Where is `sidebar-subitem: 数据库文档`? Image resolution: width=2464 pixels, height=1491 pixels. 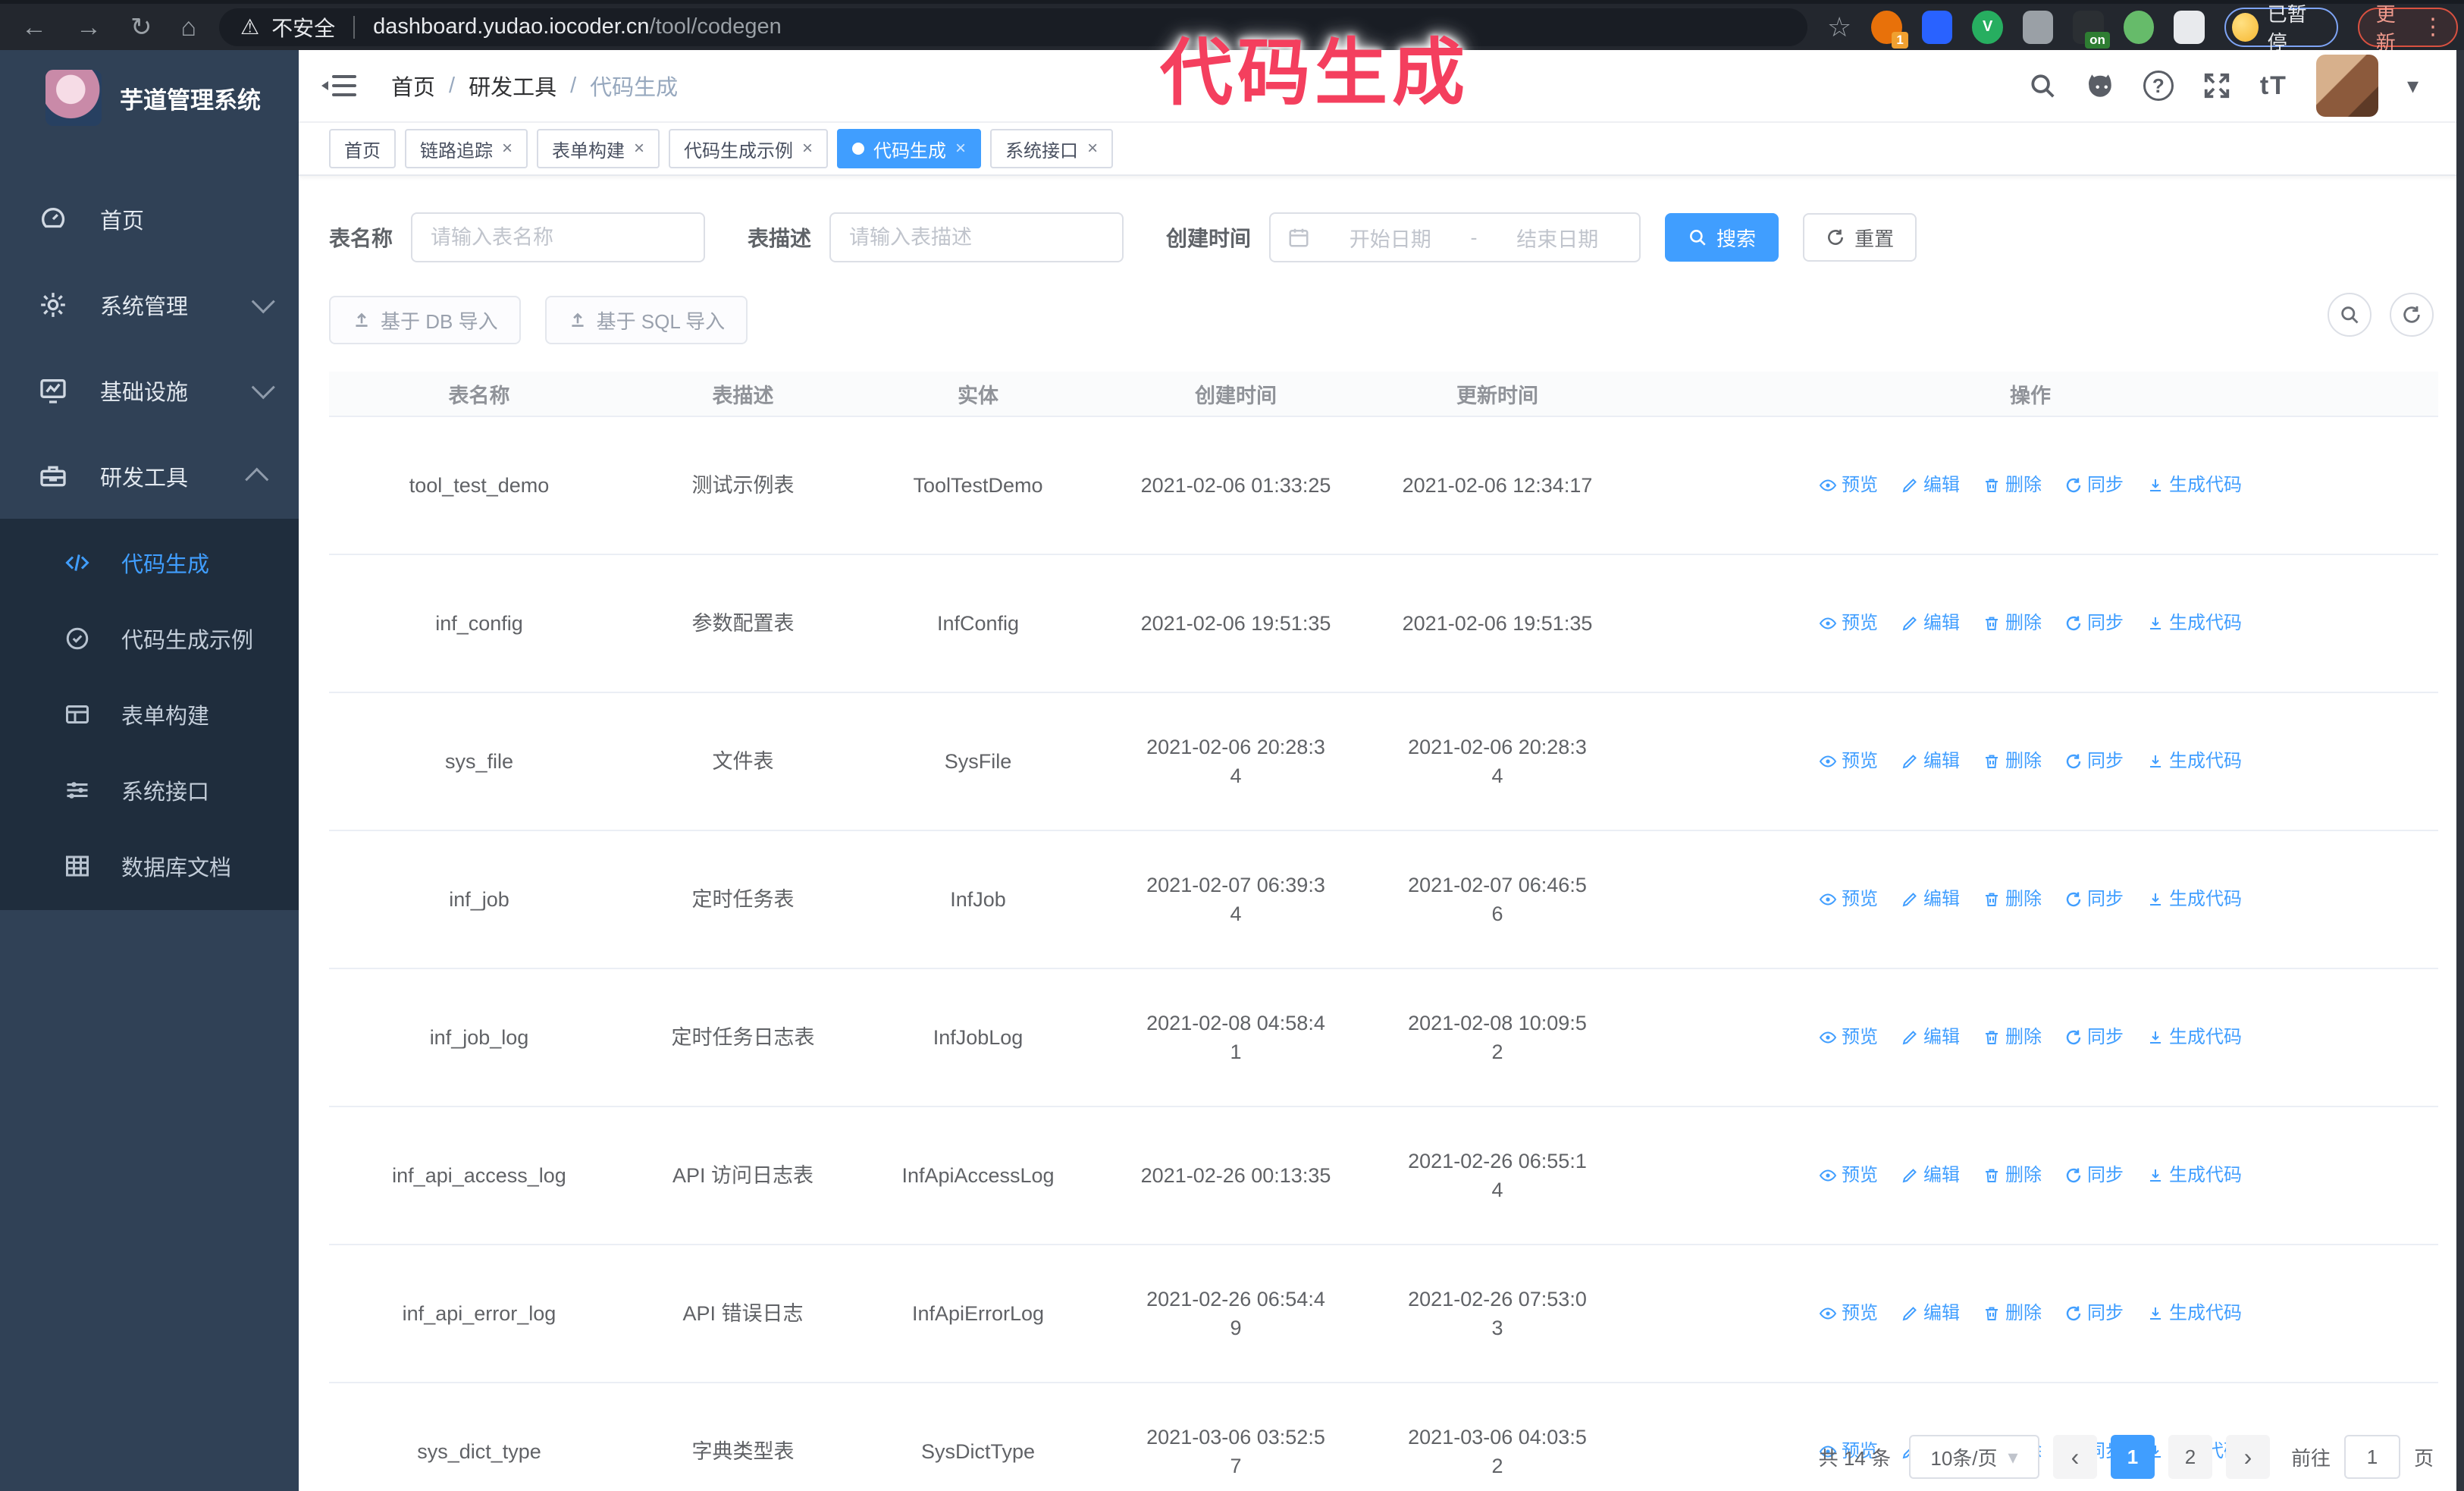
sidebar-subitem: 数据库文档 is located at coordinates (150, 866).